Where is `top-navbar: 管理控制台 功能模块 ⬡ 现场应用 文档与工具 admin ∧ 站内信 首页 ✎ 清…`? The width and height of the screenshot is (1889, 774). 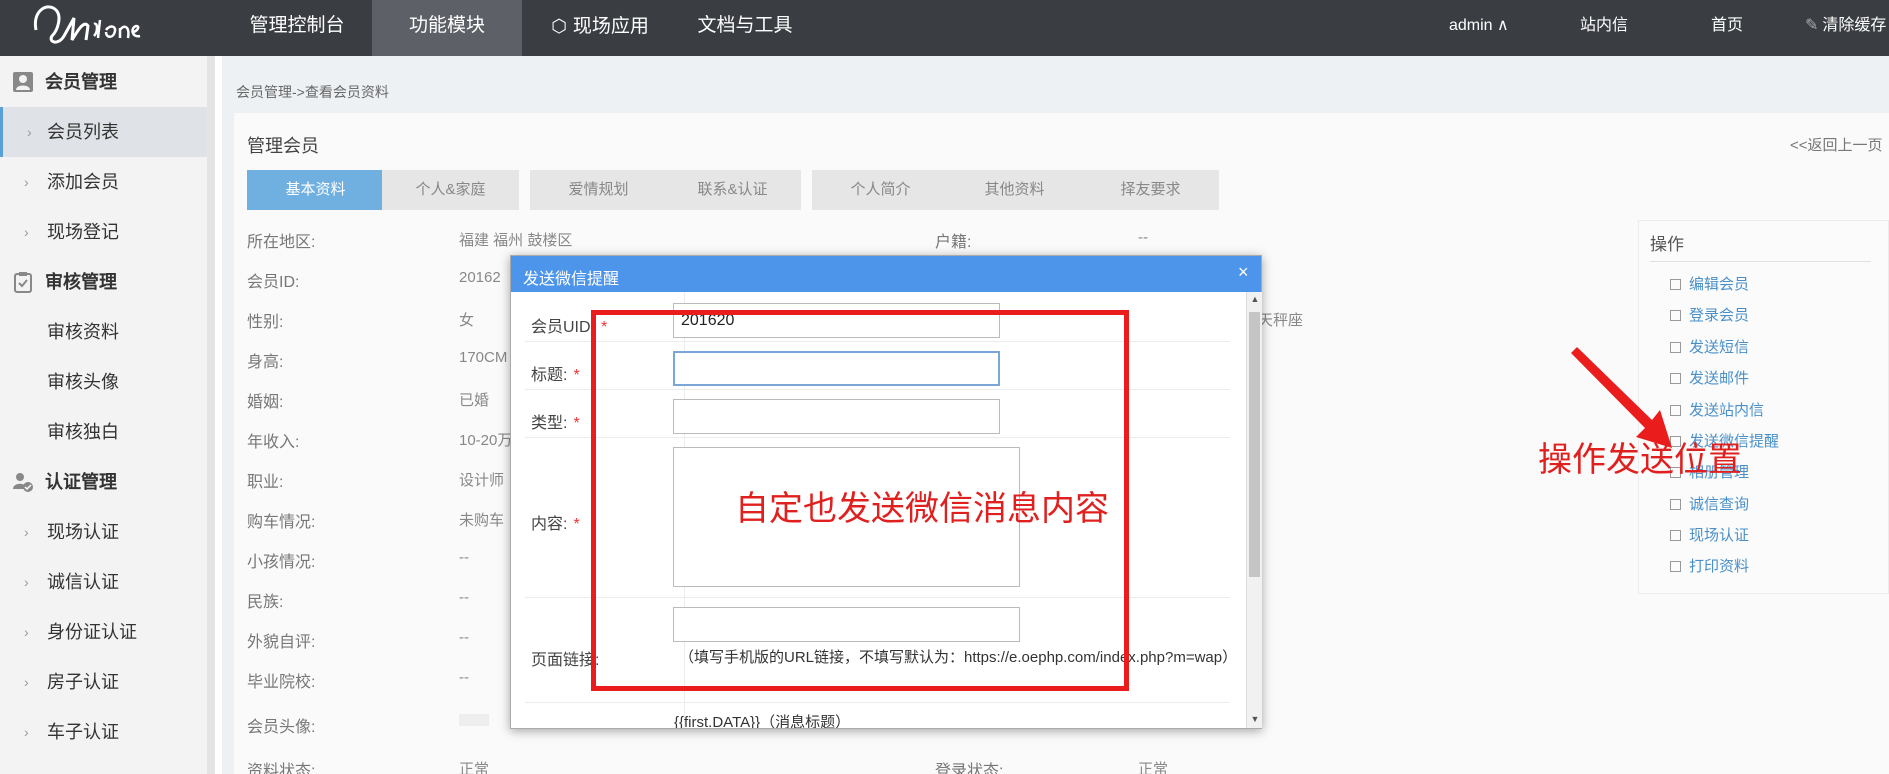
top-navbar: 管理控制台 功能模块 ⬡ 现场应用 文档与工具 admin ∧ 站内信 首页 ✎ 清… is located at coordinates (944, 28).